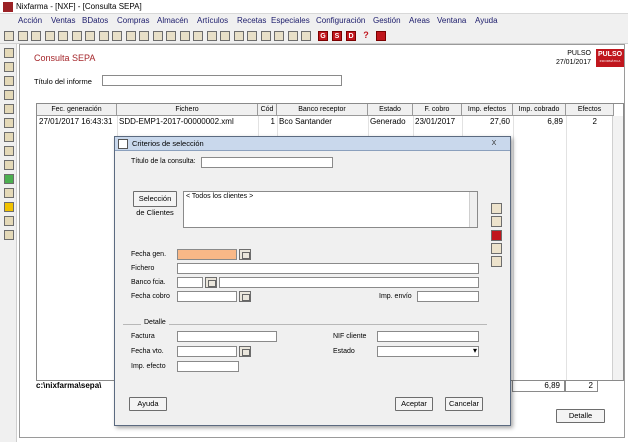 Image resolution: width=628 pixels, height=442 pixels. Describe the element at coordinates (9, 221) in the screenshot. I see `chart-icon` at that location.